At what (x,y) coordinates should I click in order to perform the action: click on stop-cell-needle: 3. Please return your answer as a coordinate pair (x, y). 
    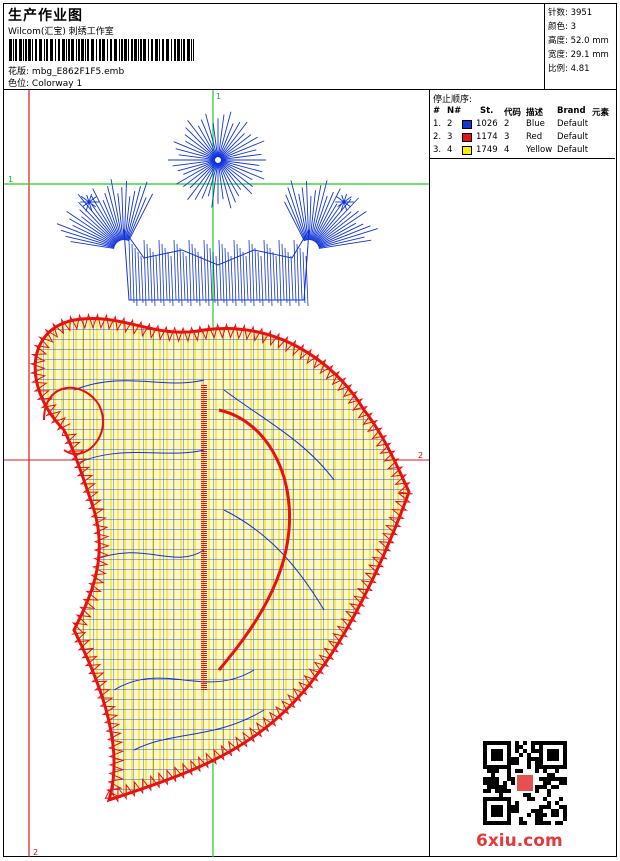
    Looking at the image, I should click on (450, 137).